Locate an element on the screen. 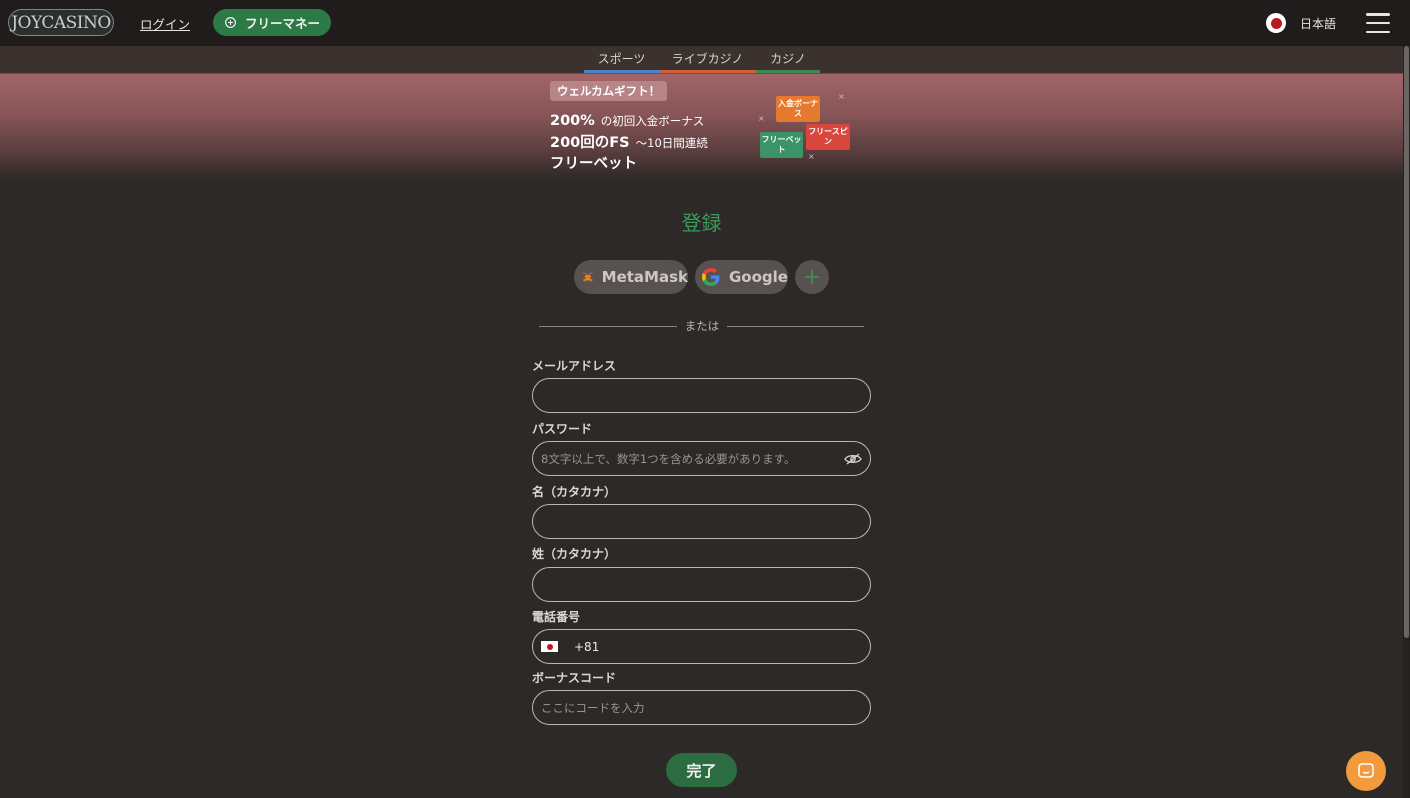 The width and height of the screenshot is (1410, 798). promo-deposit-text: の初回入金ボーナス is located at coordinates (652, 121).